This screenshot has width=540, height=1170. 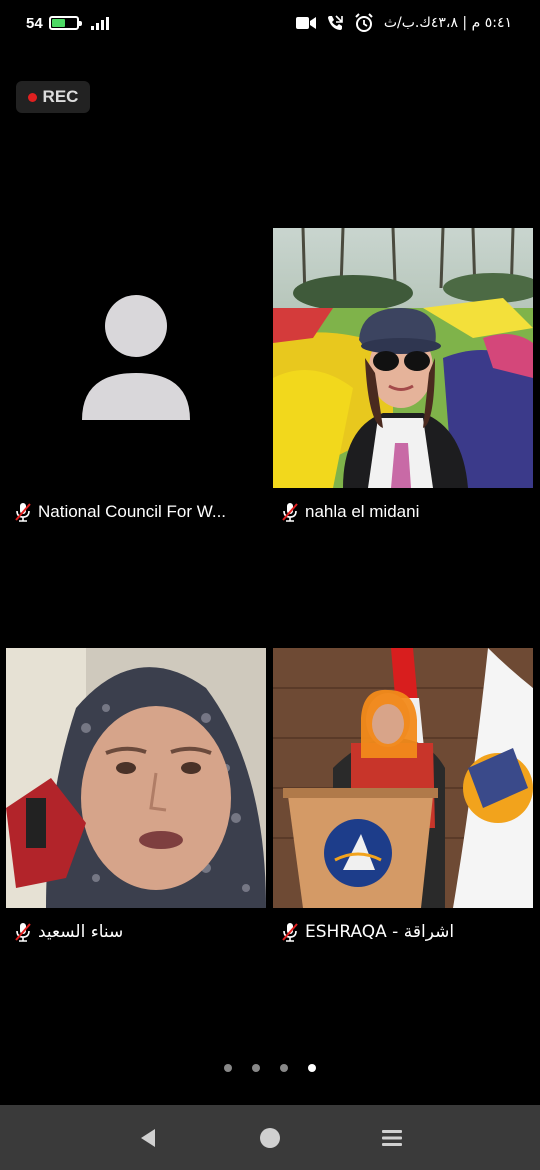 I want to click on page-dot-active, so click(x=312, y=1068).